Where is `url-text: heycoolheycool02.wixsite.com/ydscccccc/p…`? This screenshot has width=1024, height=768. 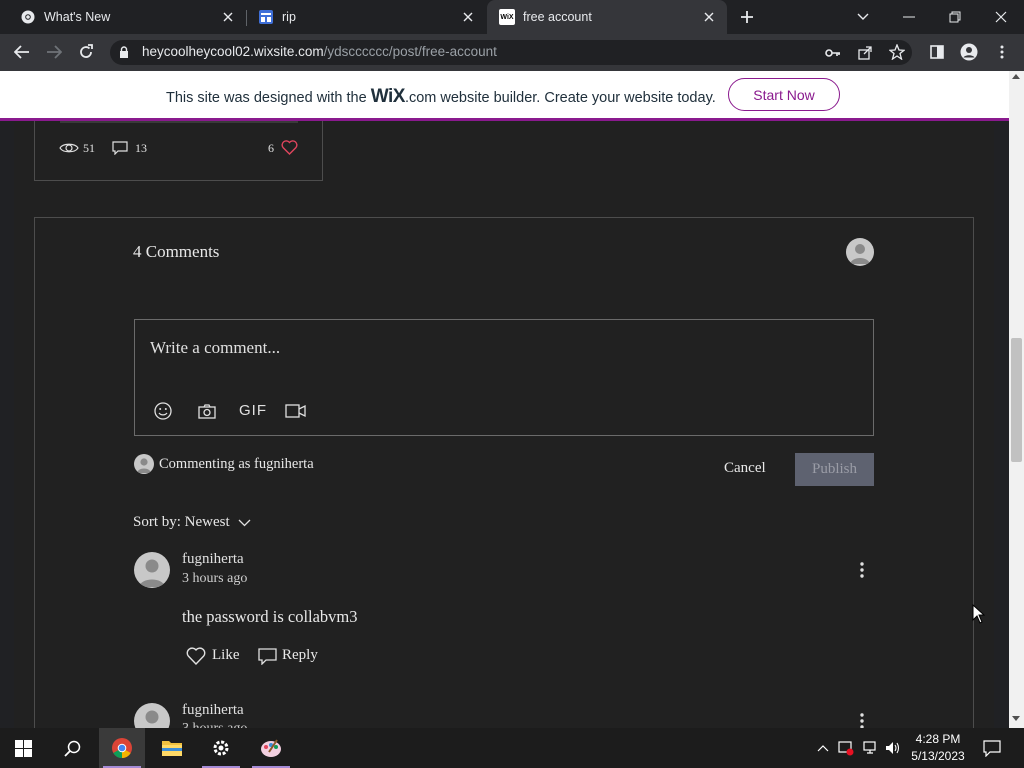 url-text: heycoolheycool02.wixsite.com/ydscccccc/p… is located at coordinates (319, 51).